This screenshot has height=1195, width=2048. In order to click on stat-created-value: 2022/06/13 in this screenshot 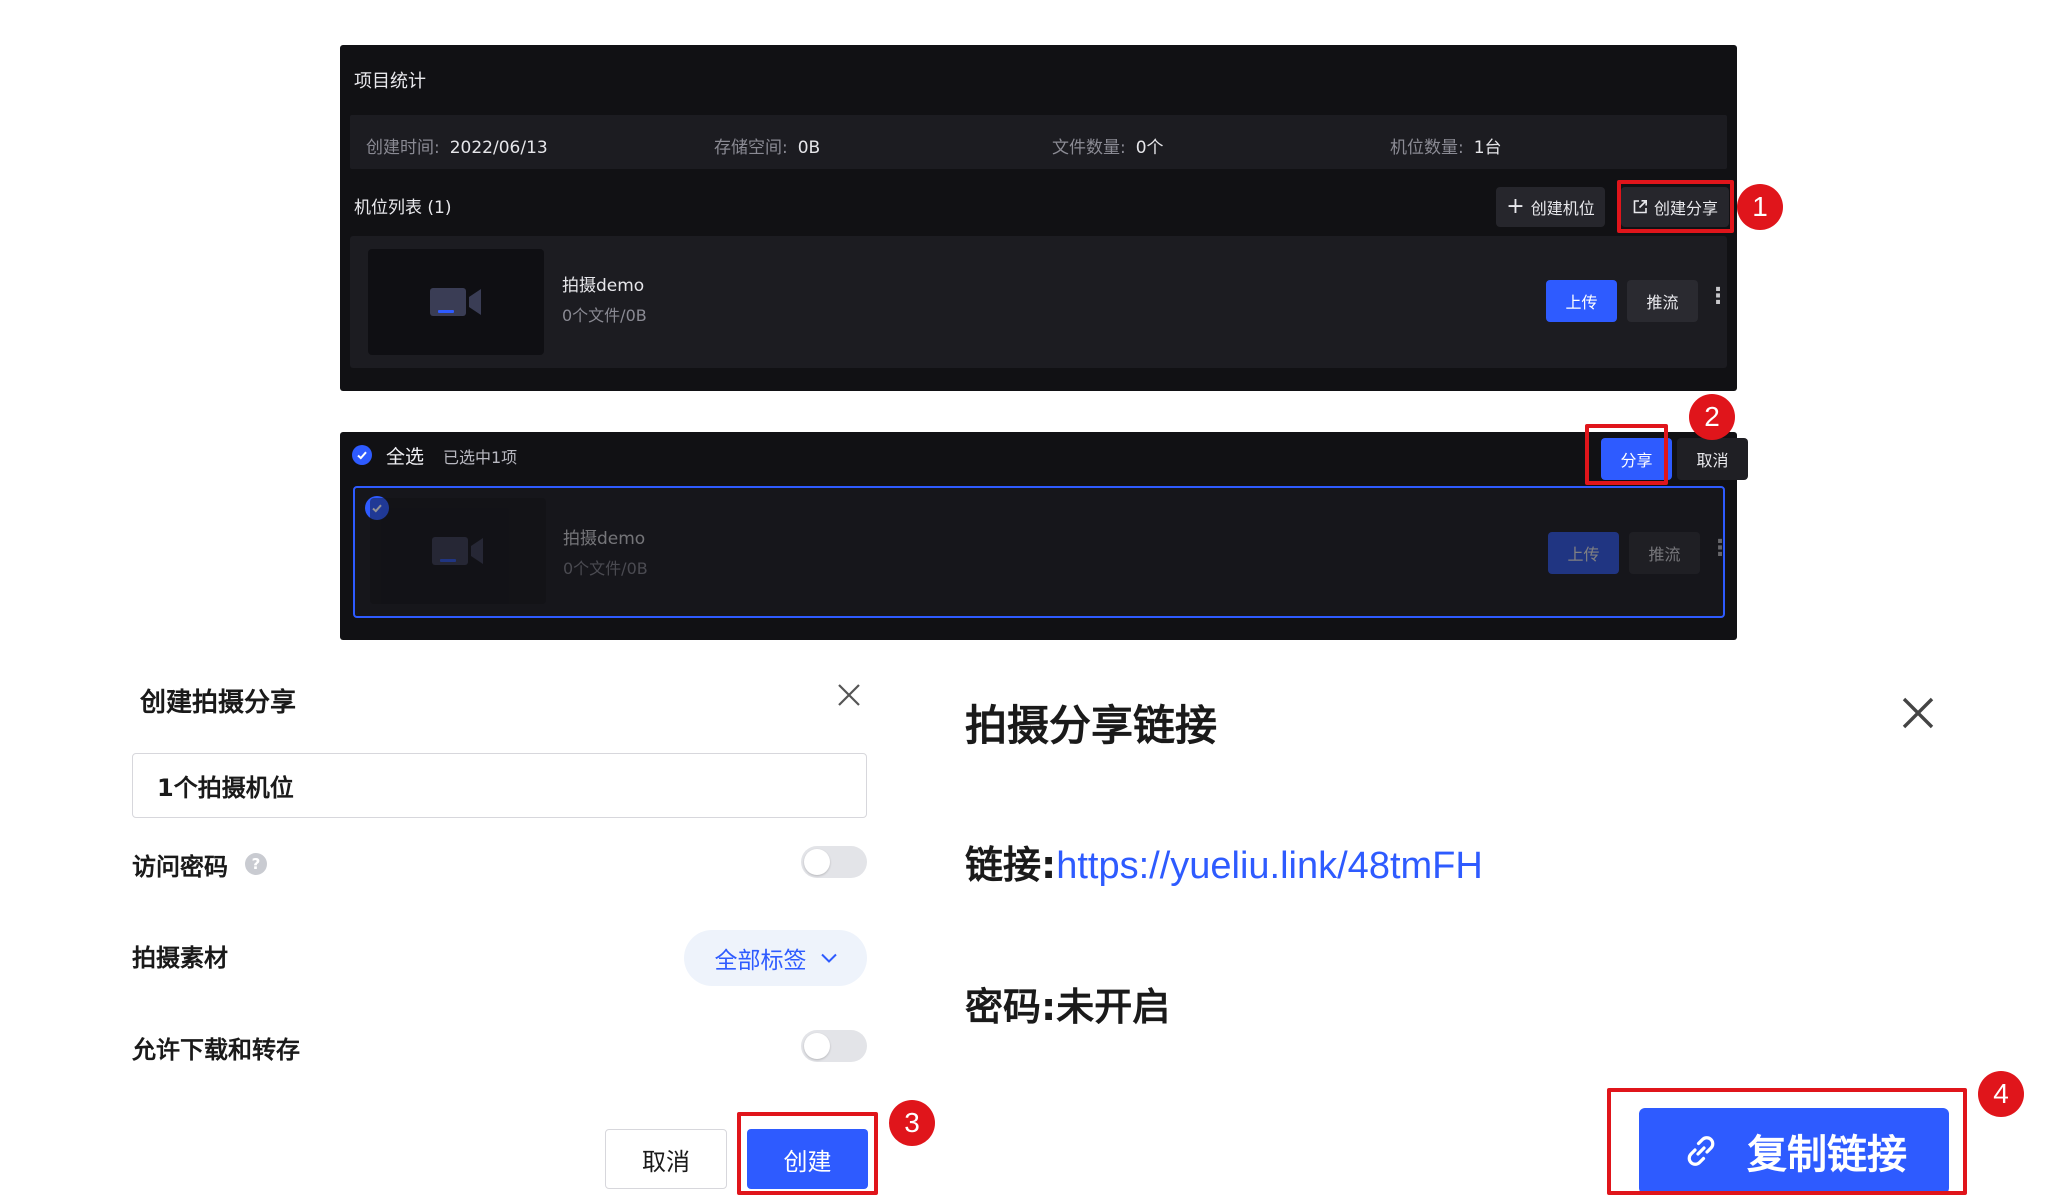, I will do `click(498, 148)`.